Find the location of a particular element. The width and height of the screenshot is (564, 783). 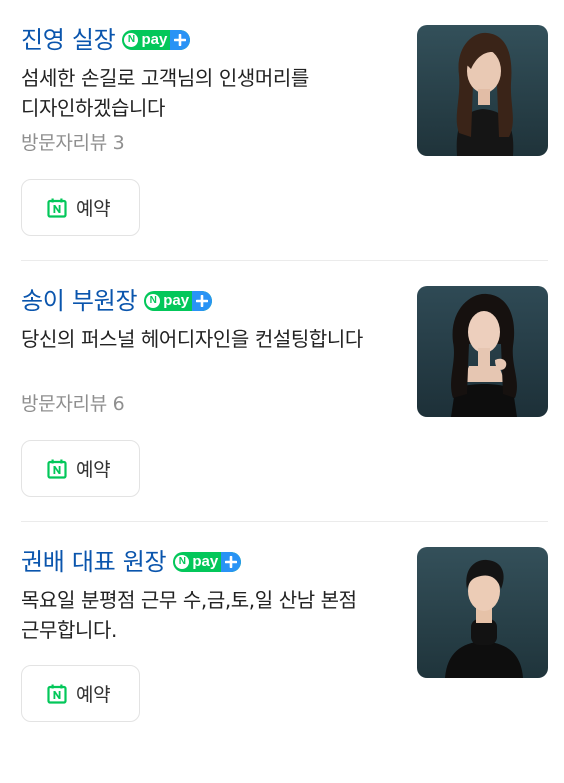

designer-name-row: 진영 실장 N pay is located at coordinates (106, 40).